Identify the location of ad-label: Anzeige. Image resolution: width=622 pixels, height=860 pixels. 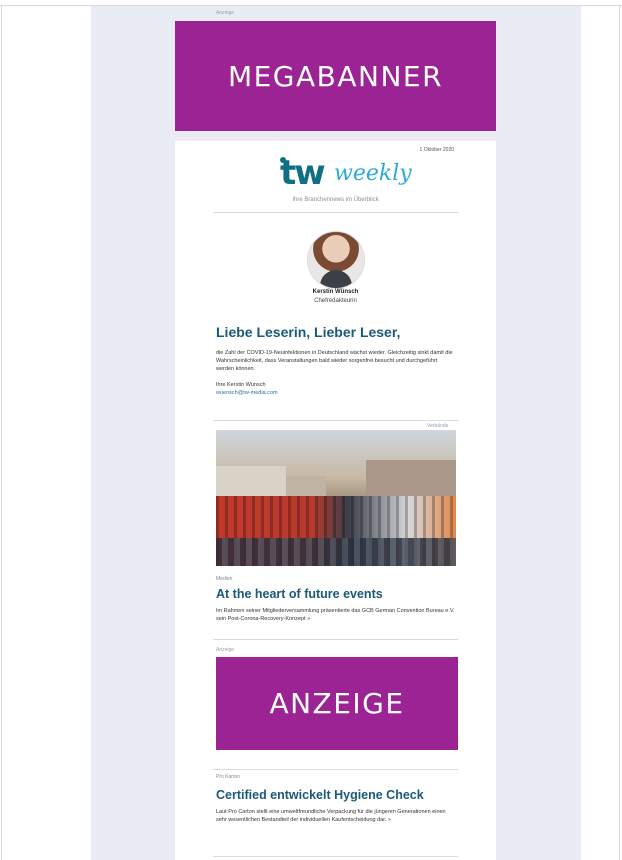
(225, 650).